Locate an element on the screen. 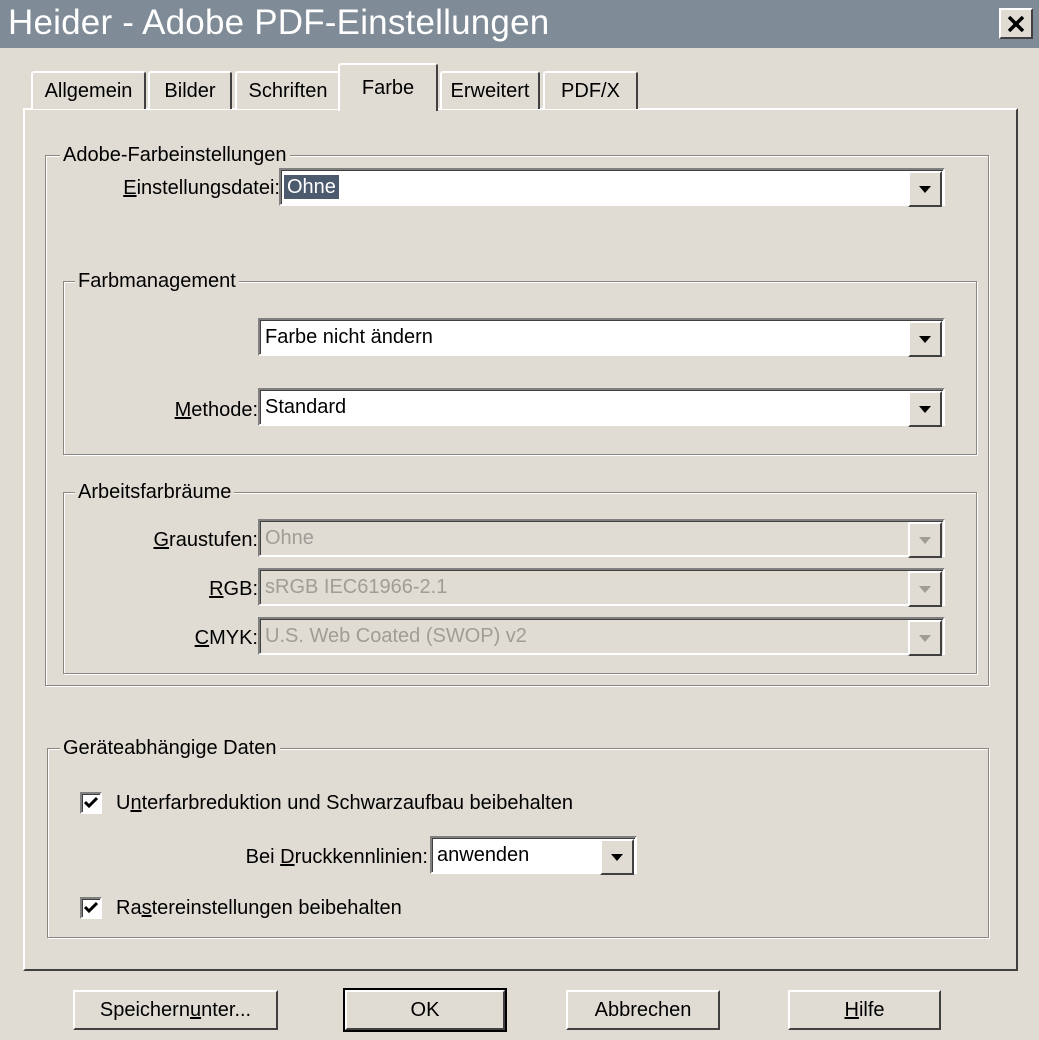 The width and height of the screenshot is (1039, 1040). ok-button: OK is located at coordinates (425, 1010).